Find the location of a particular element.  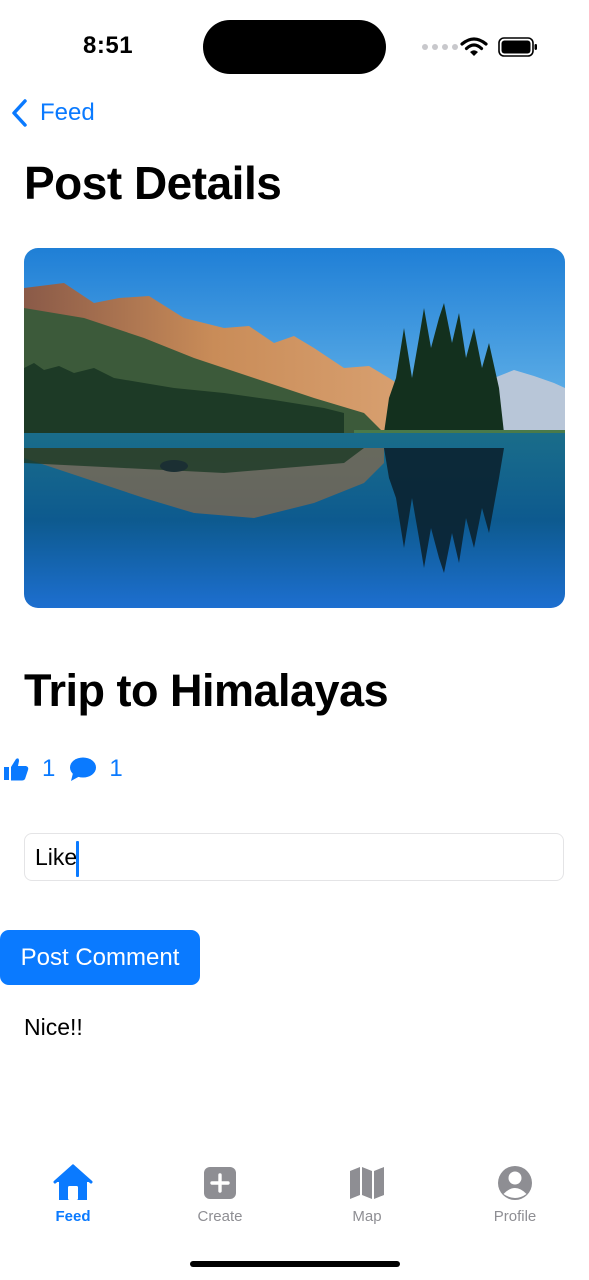

back-button: Feed is located at coordinates (52, 113).